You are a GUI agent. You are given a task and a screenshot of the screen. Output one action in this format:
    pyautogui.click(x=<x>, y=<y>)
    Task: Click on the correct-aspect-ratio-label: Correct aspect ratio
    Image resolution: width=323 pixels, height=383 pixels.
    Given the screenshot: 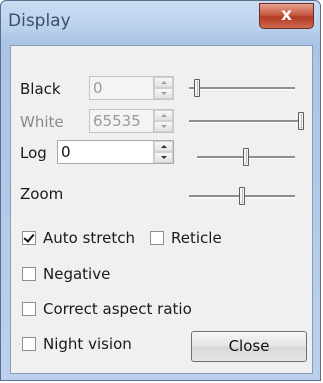 What is the action you would take?
    pyautogui.click(x=117, y=309)
    